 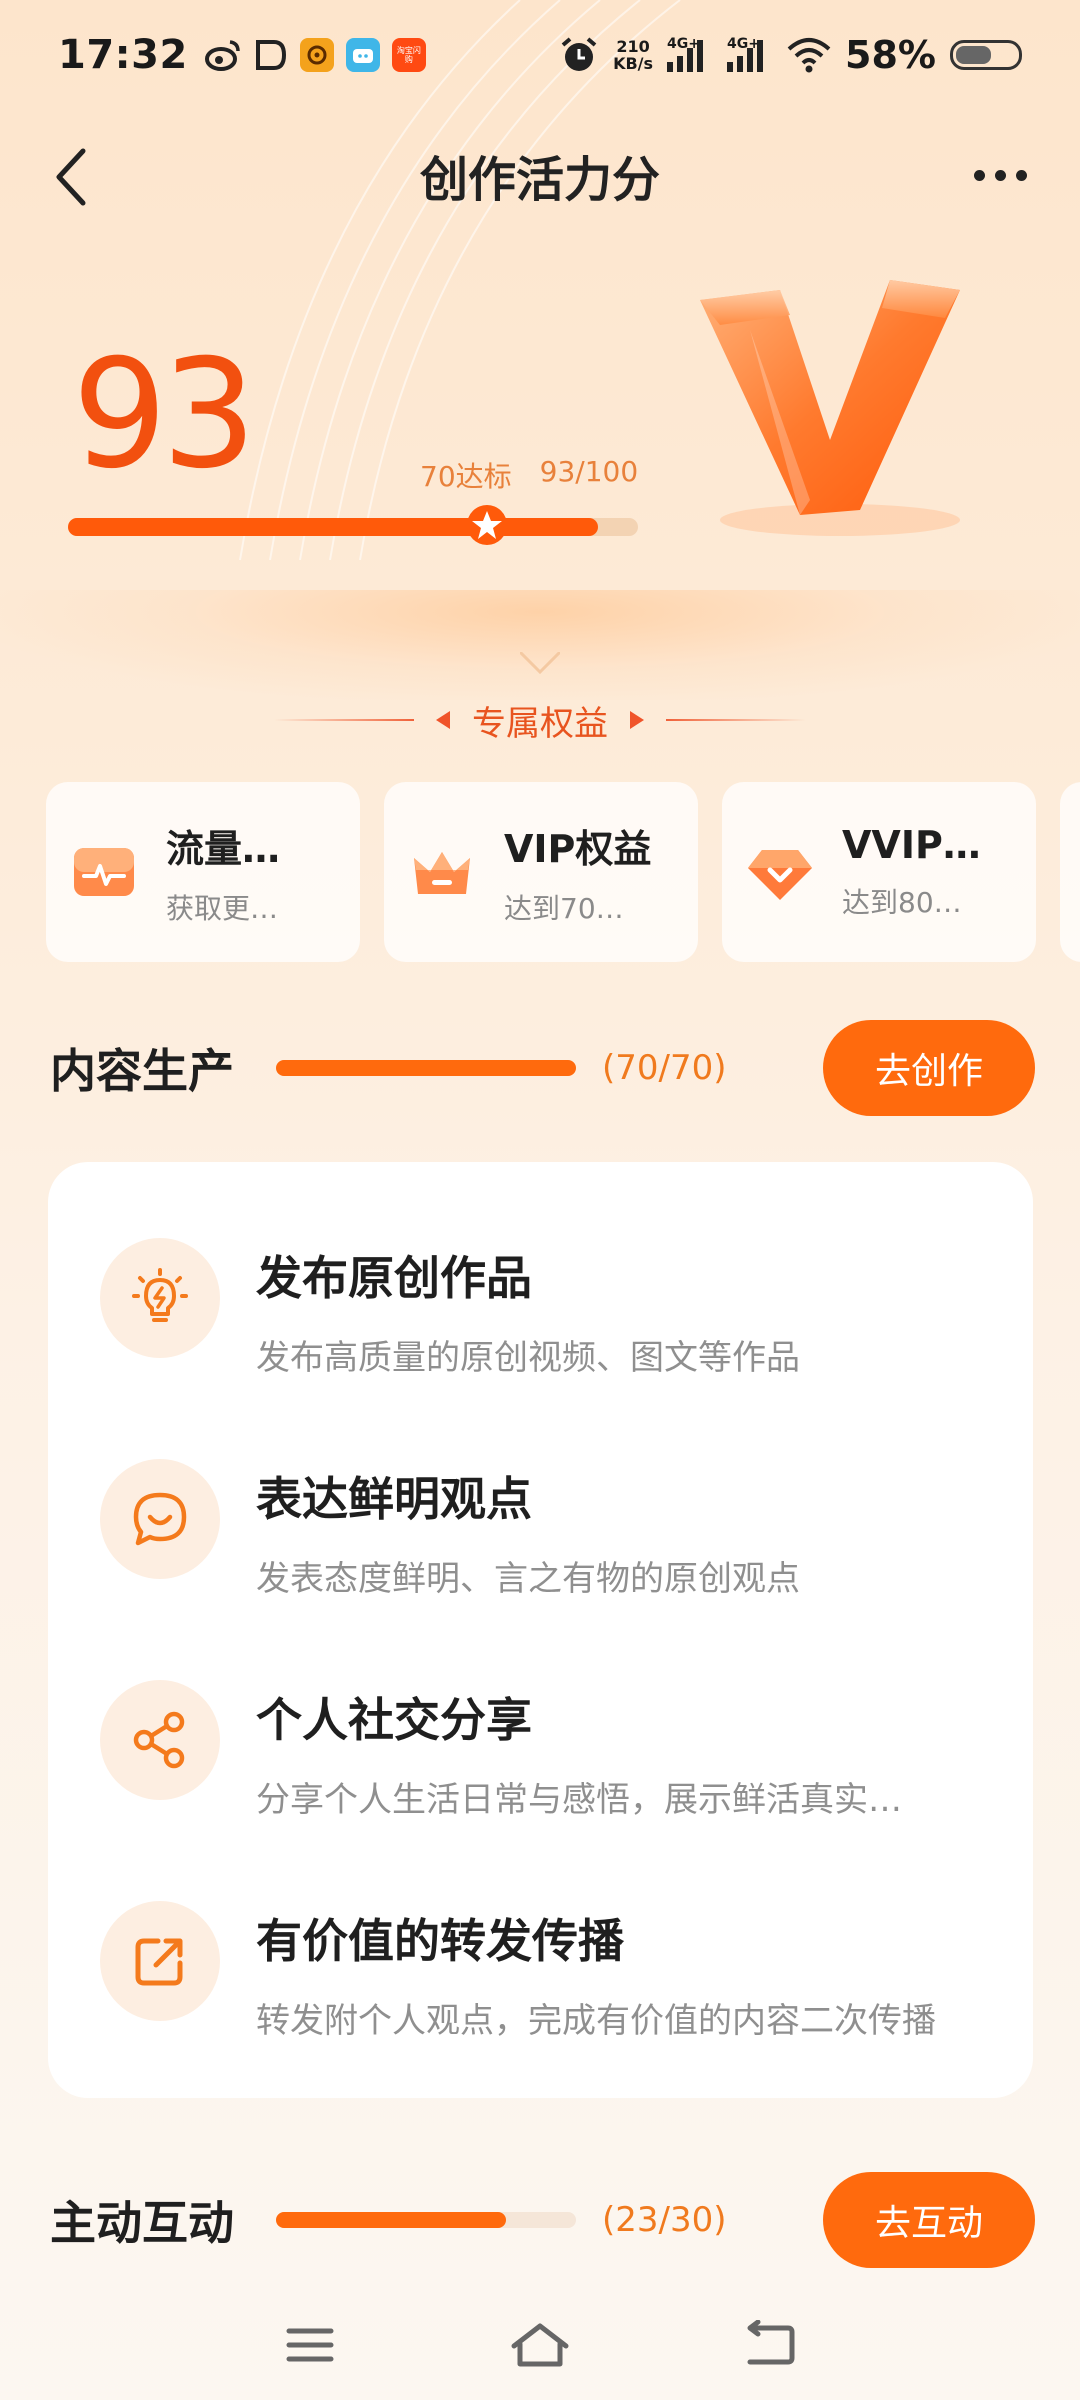 I want to click on traffic-icon, so click(x=104, y=872).